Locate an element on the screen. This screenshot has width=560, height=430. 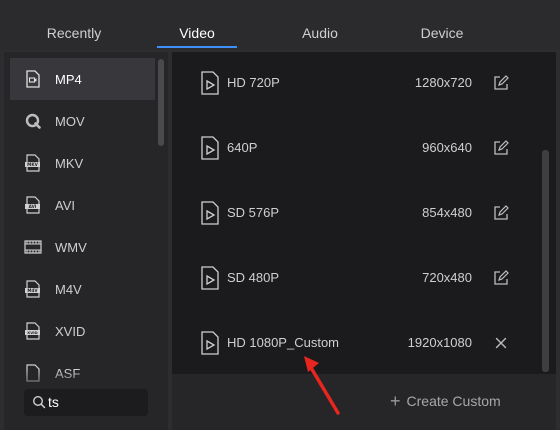
format-item-avi: AVI AVI is located at coordinates (82, 205).